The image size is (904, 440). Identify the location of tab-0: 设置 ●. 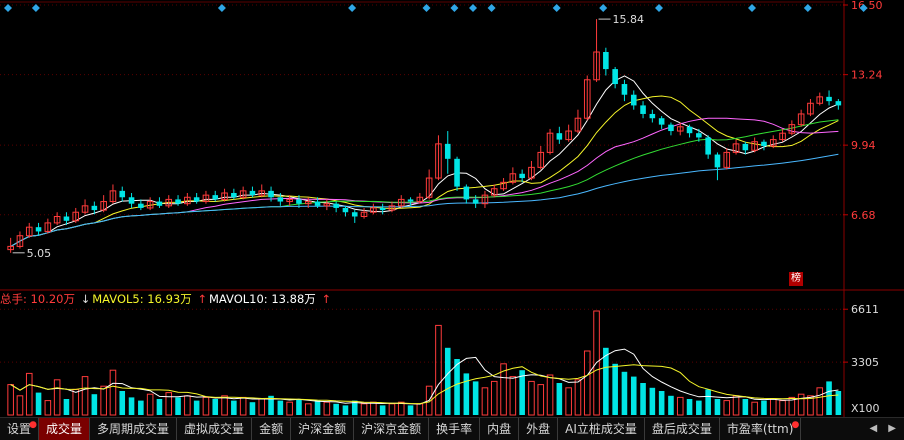
(20, 429).